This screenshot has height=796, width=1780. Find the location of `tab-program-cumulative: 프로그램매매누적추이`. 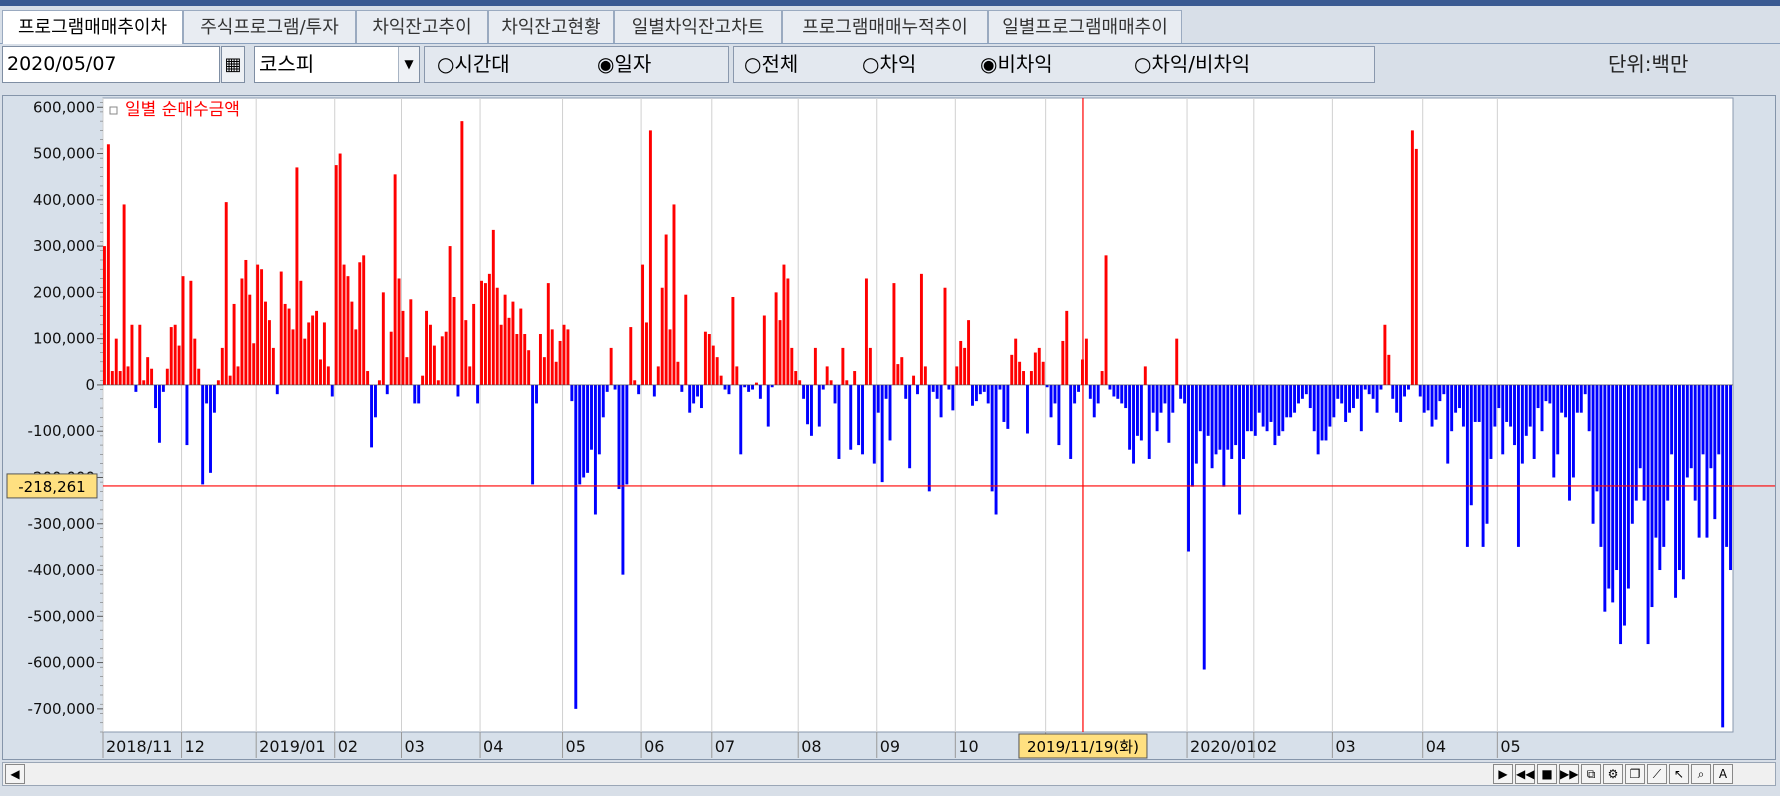

tab-program-cumulative: 프로그램매매누적추이 is located at coordinates (885, 26).